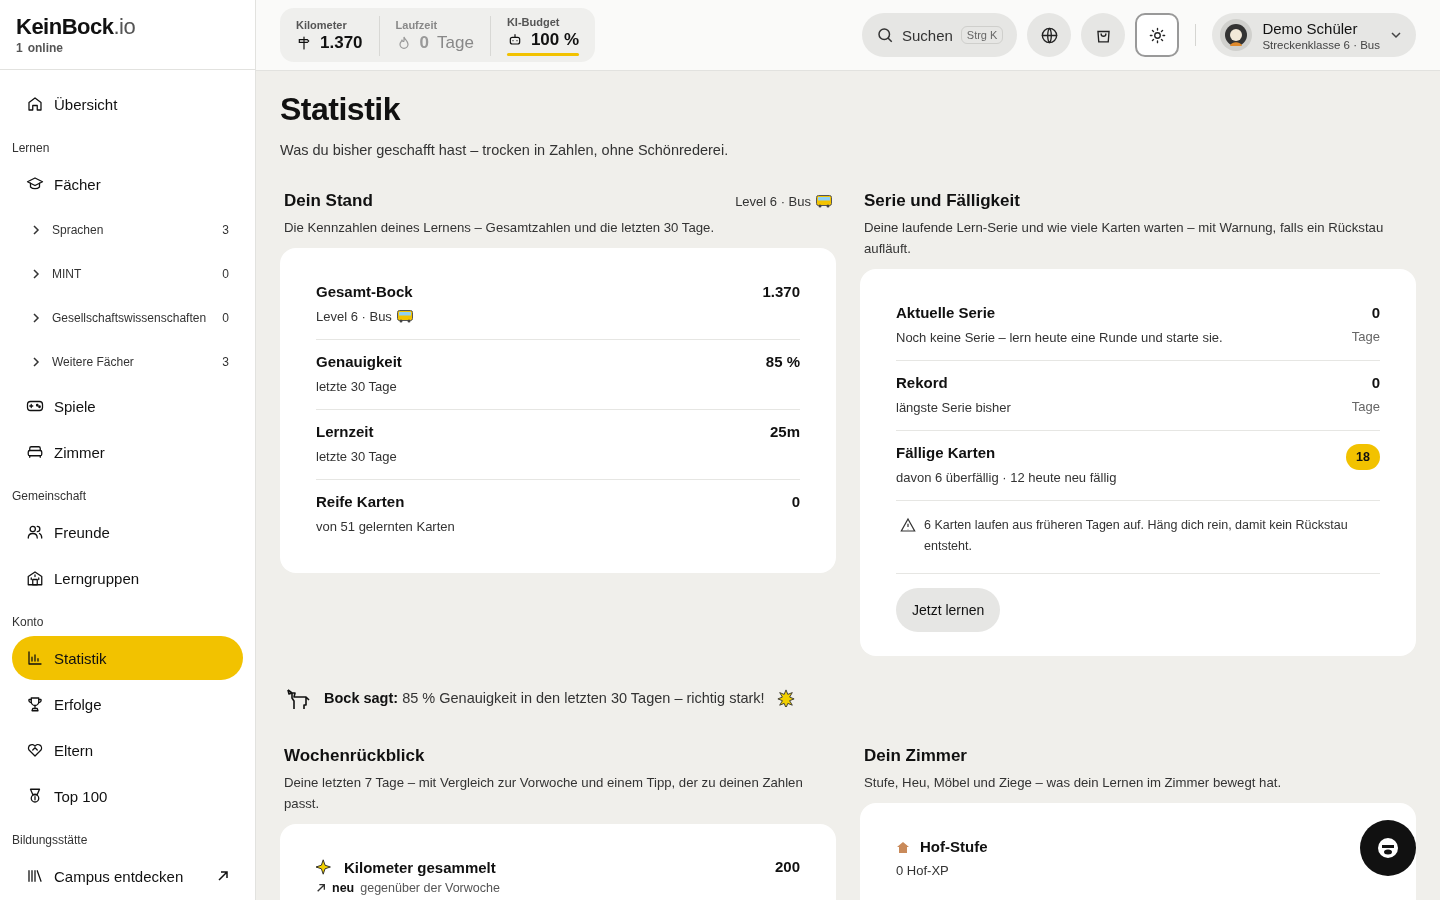 Image resolution: width=1440 pixels, height=900 pixels. I want to click on building-icon, so click(35, 578).